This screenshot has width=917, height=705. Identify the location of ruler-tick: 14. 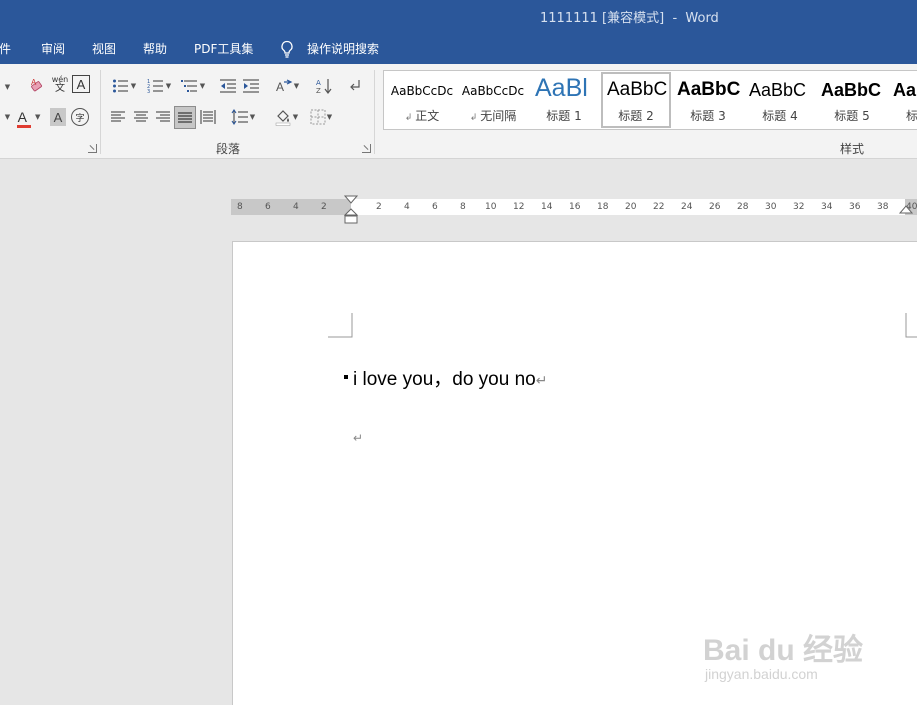
(547, 207).